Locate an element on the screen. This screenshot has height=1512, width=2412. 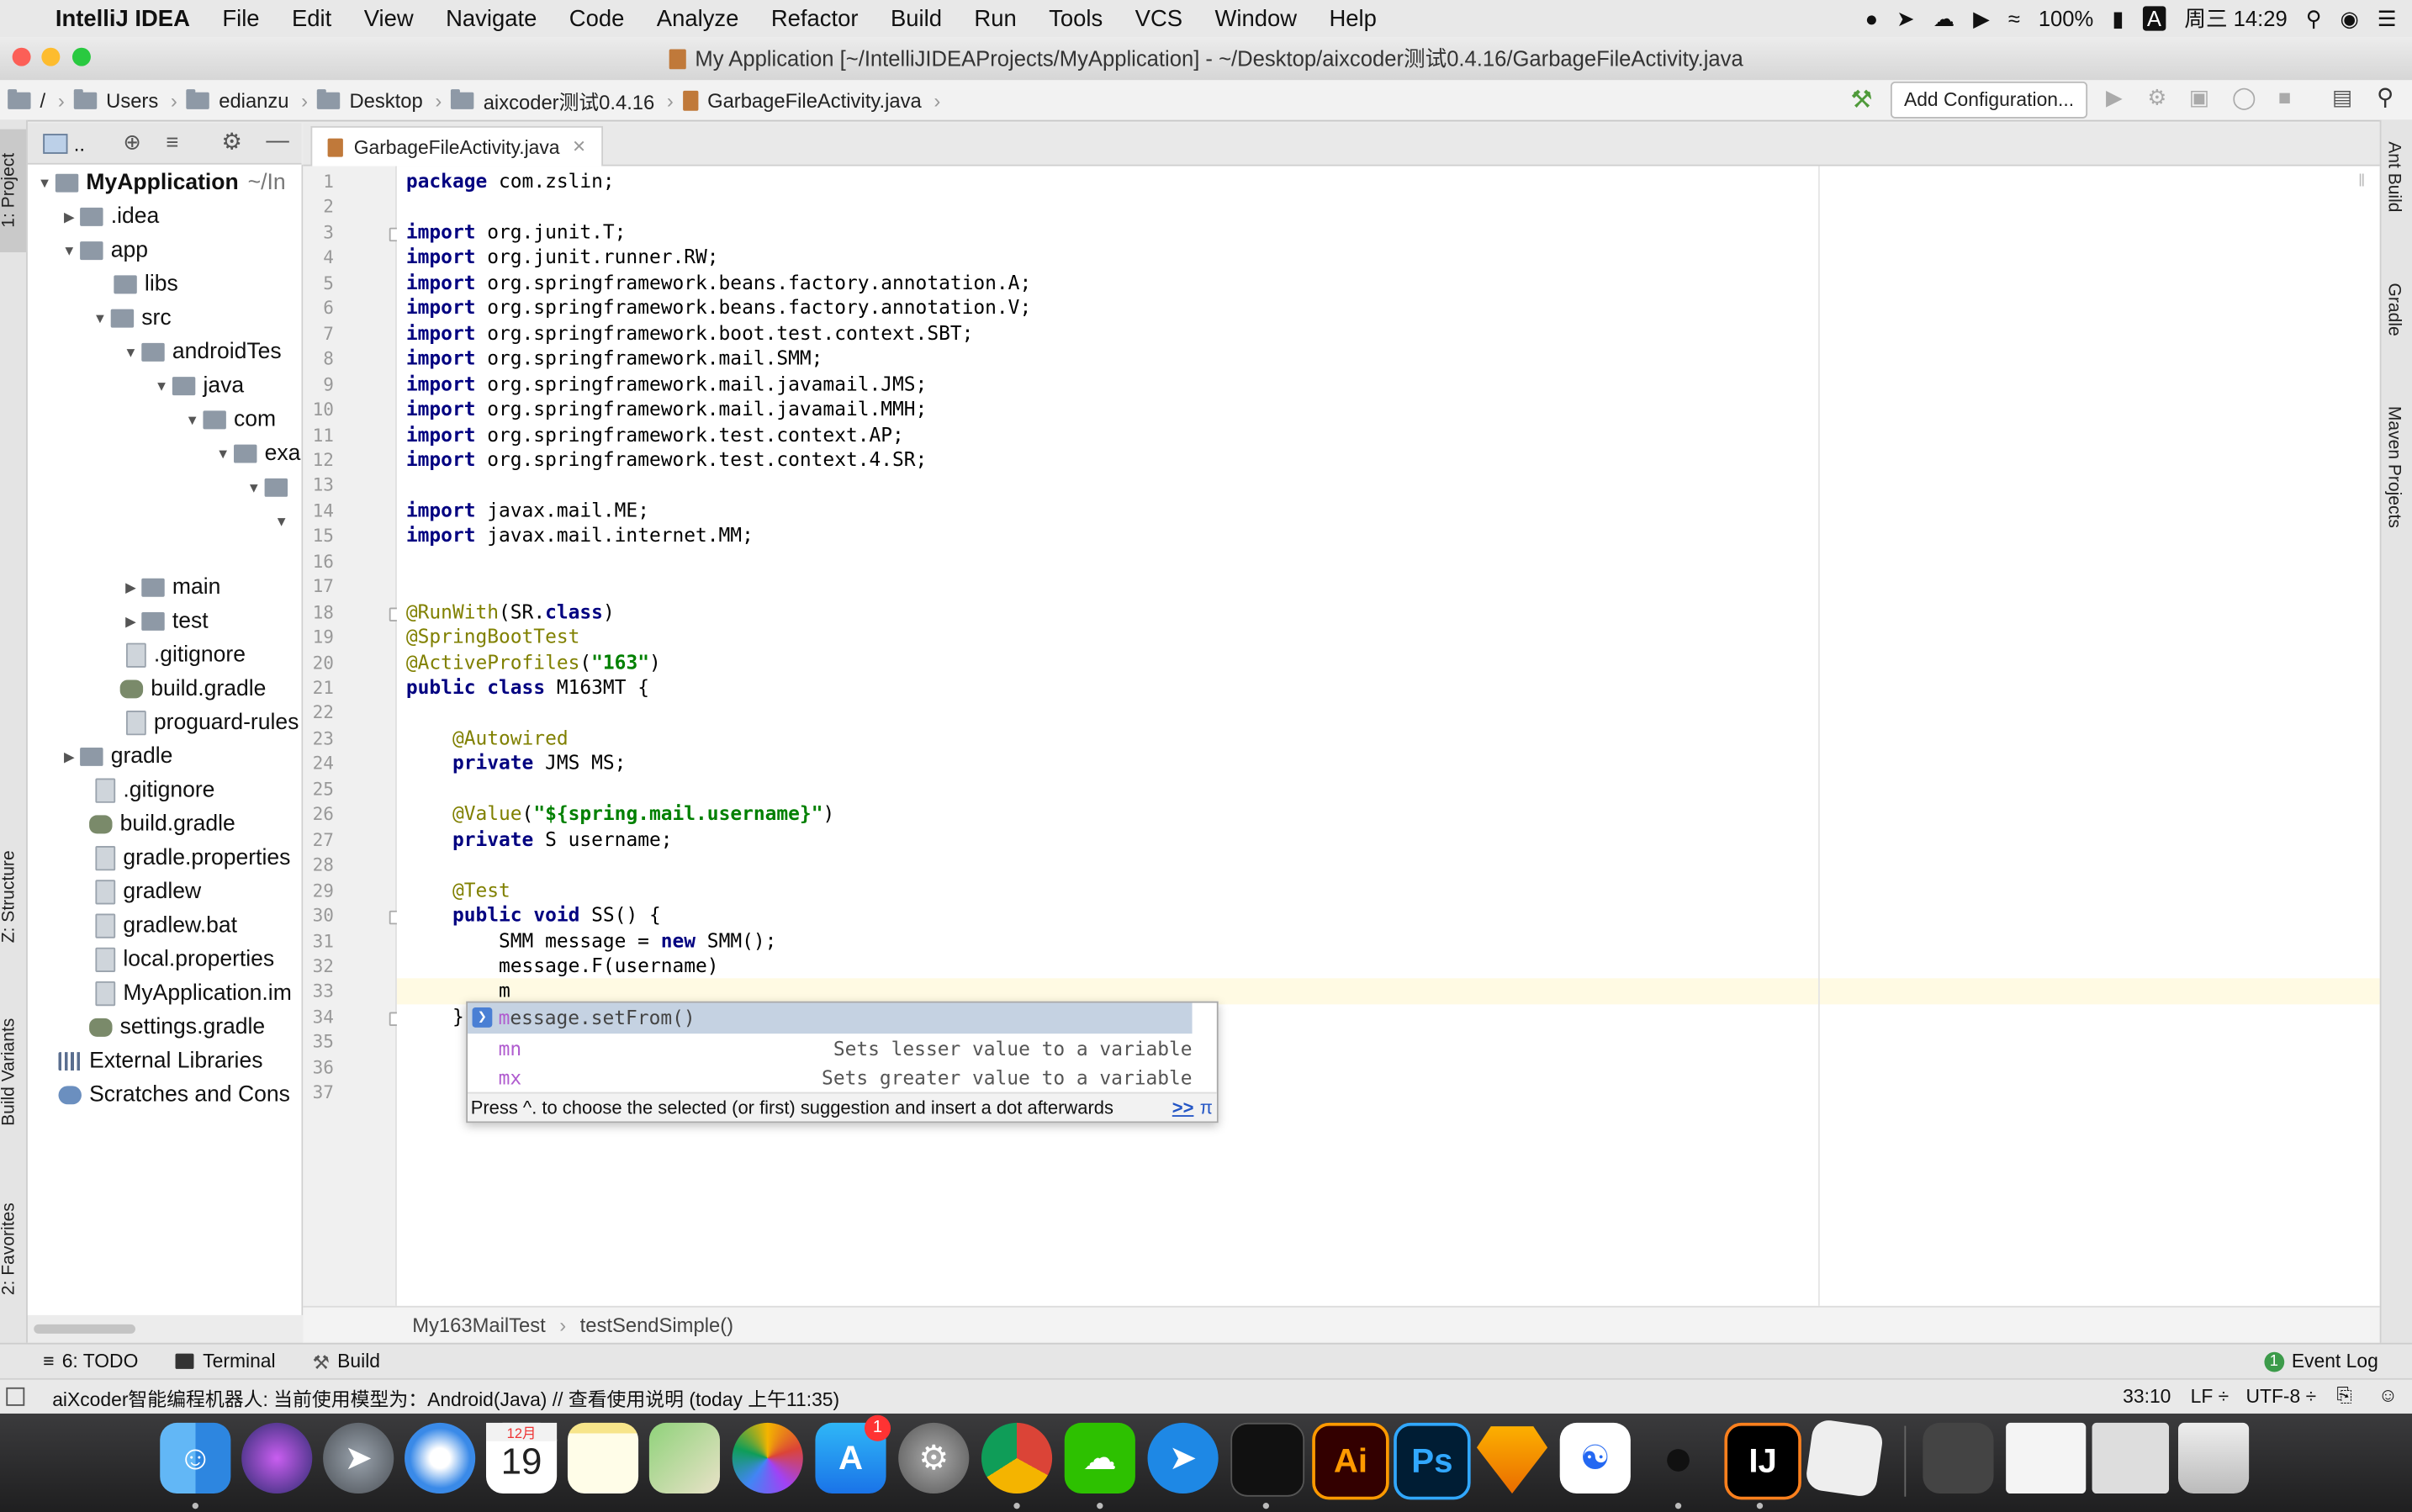
illustrator-icon: Ai is located at coordinates (1350, 1461).